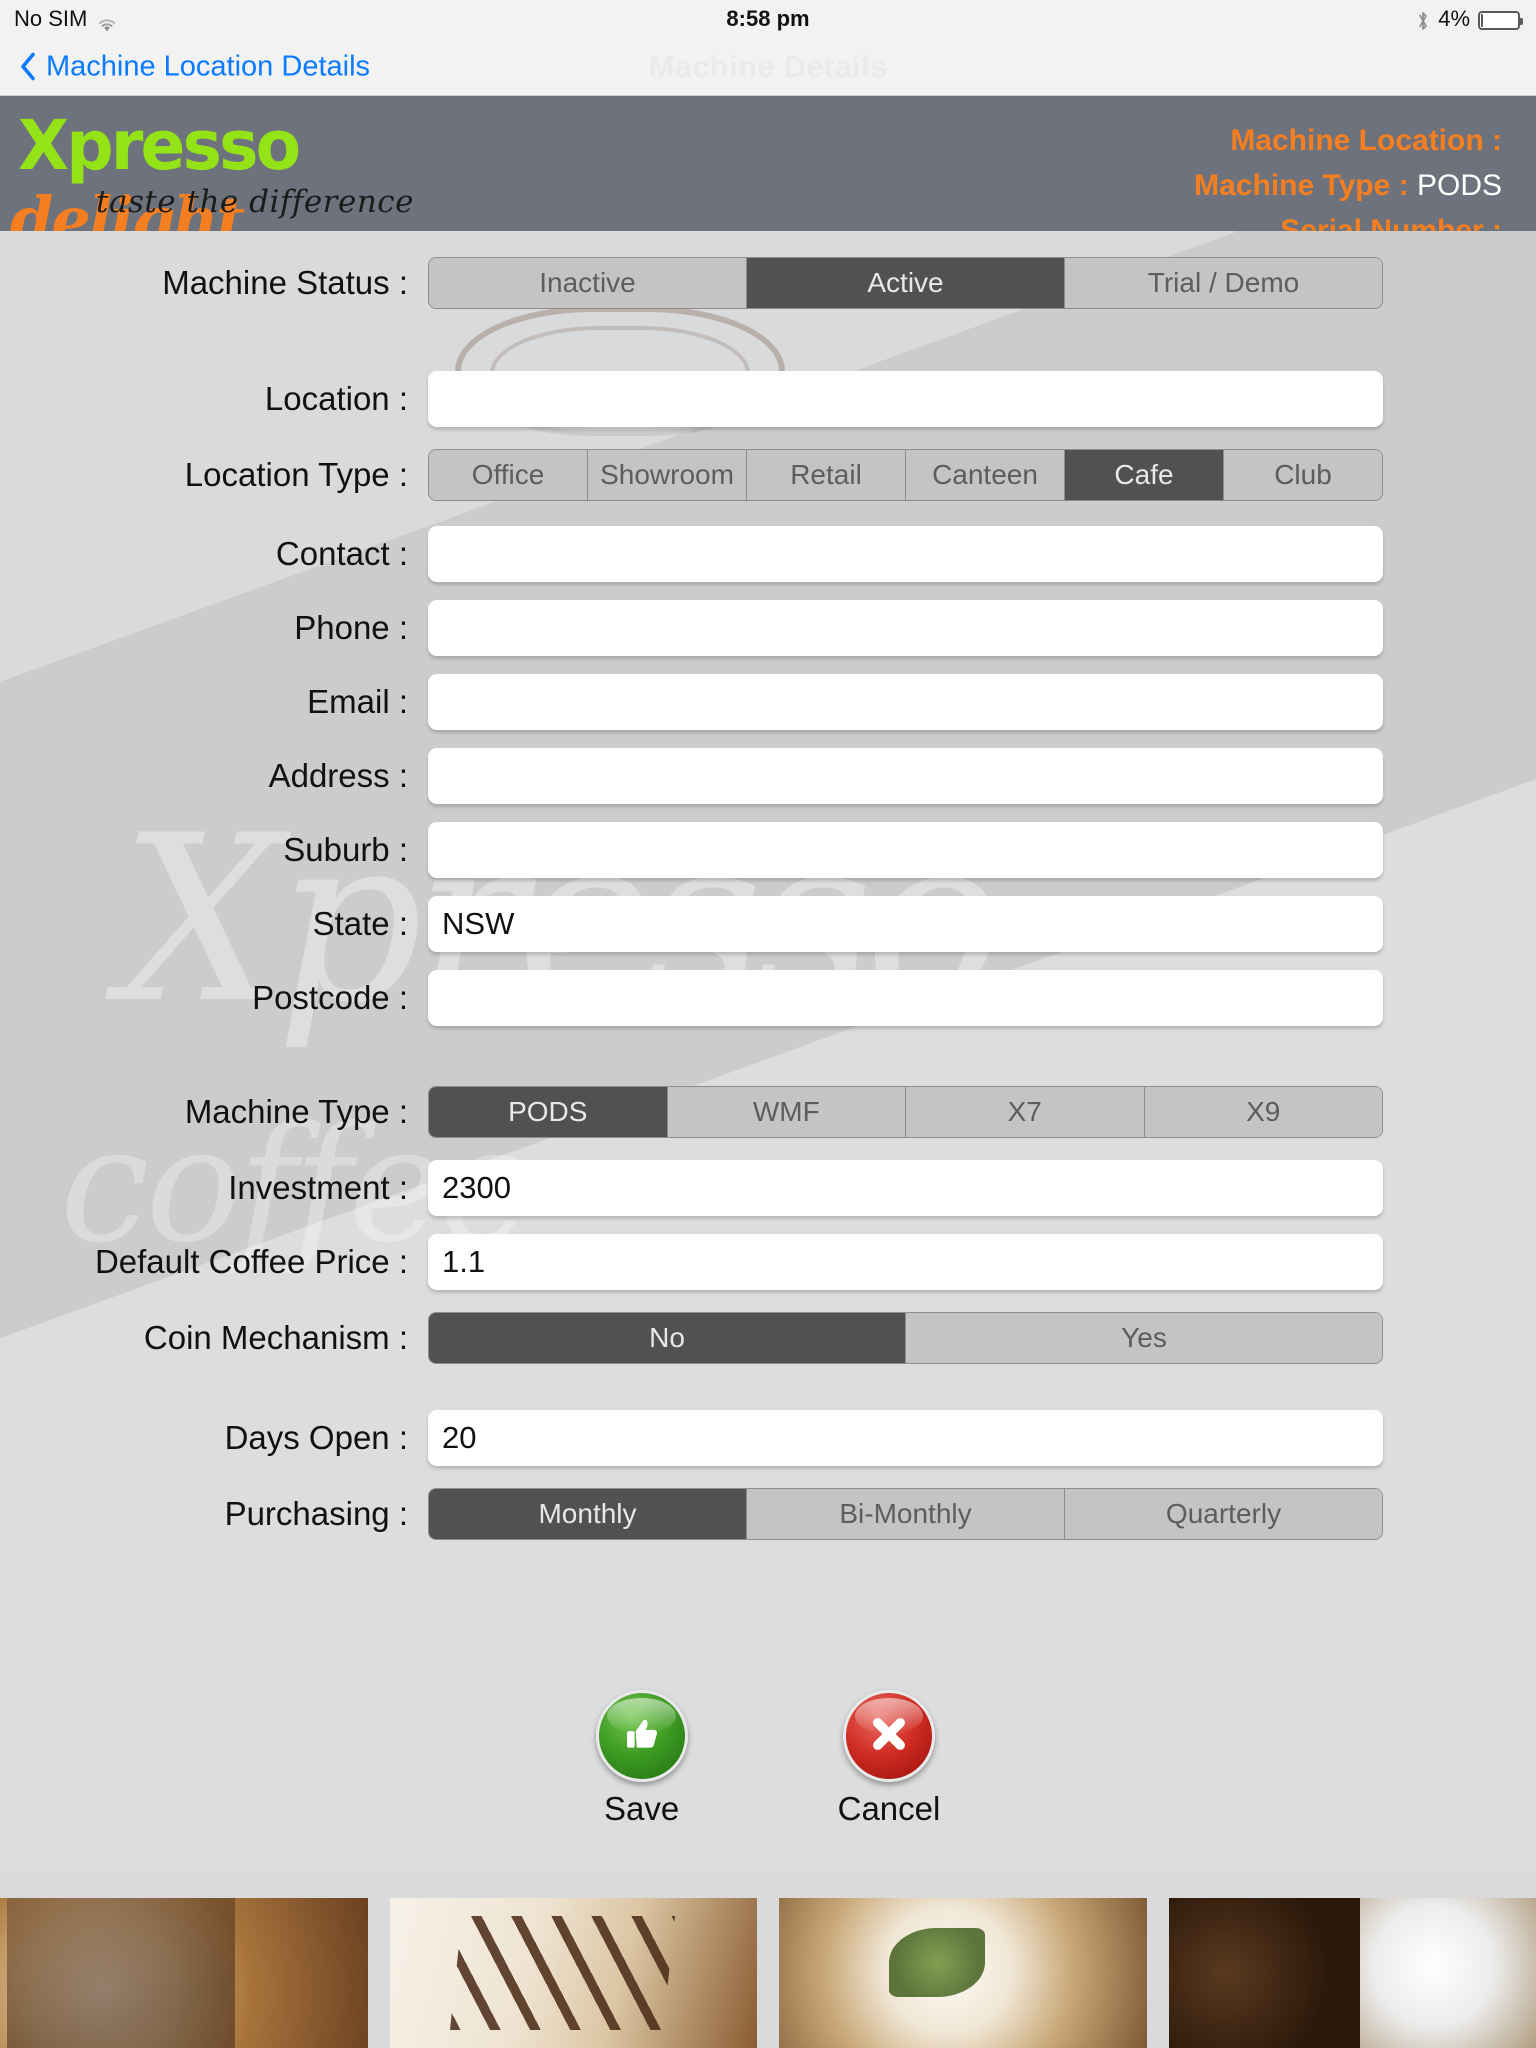 This screenshot has width=1536, height=2048. What do you see at coordinates (985, 475) in the screenshot?
I see `segment-location-type-canteen: Canteen` at bounding box center [985, 475].